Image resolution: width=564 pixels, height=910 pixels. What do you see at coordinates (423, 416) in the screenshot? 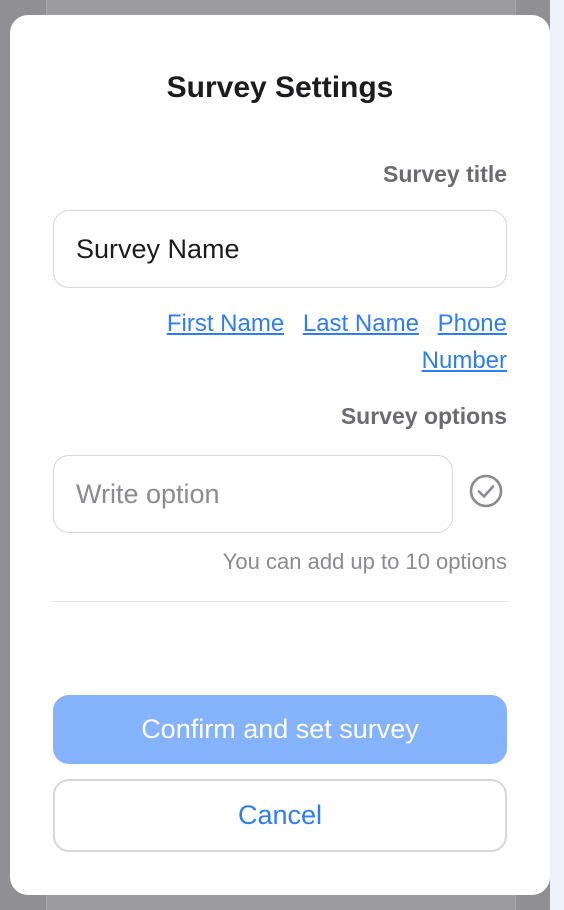
I see `survey-options-label: Survey options` at bounding box center [423, 416].